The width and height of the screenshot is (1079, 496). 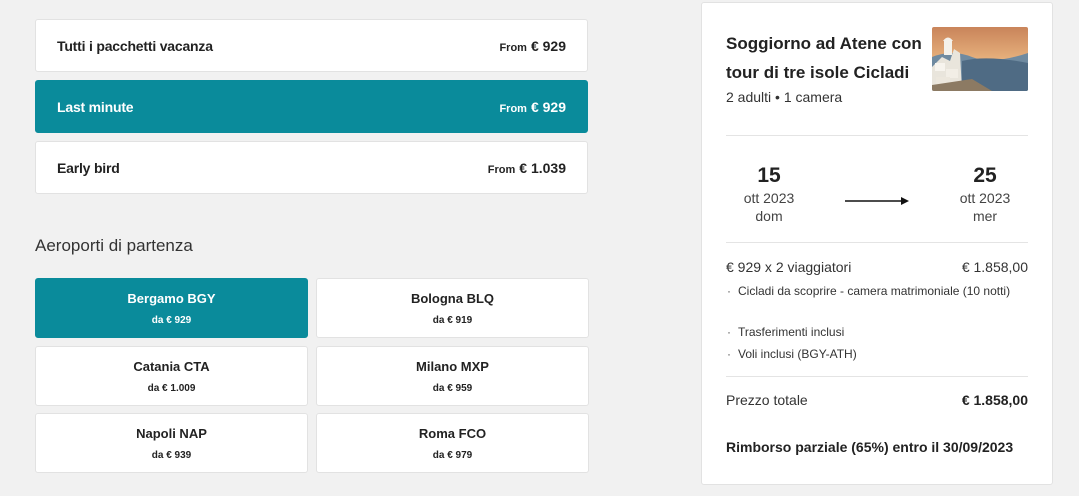 What do you see at coordinates (877, 201) in the screenshot?
I see `arrow-right-icon` at bounding box center [877, 201].